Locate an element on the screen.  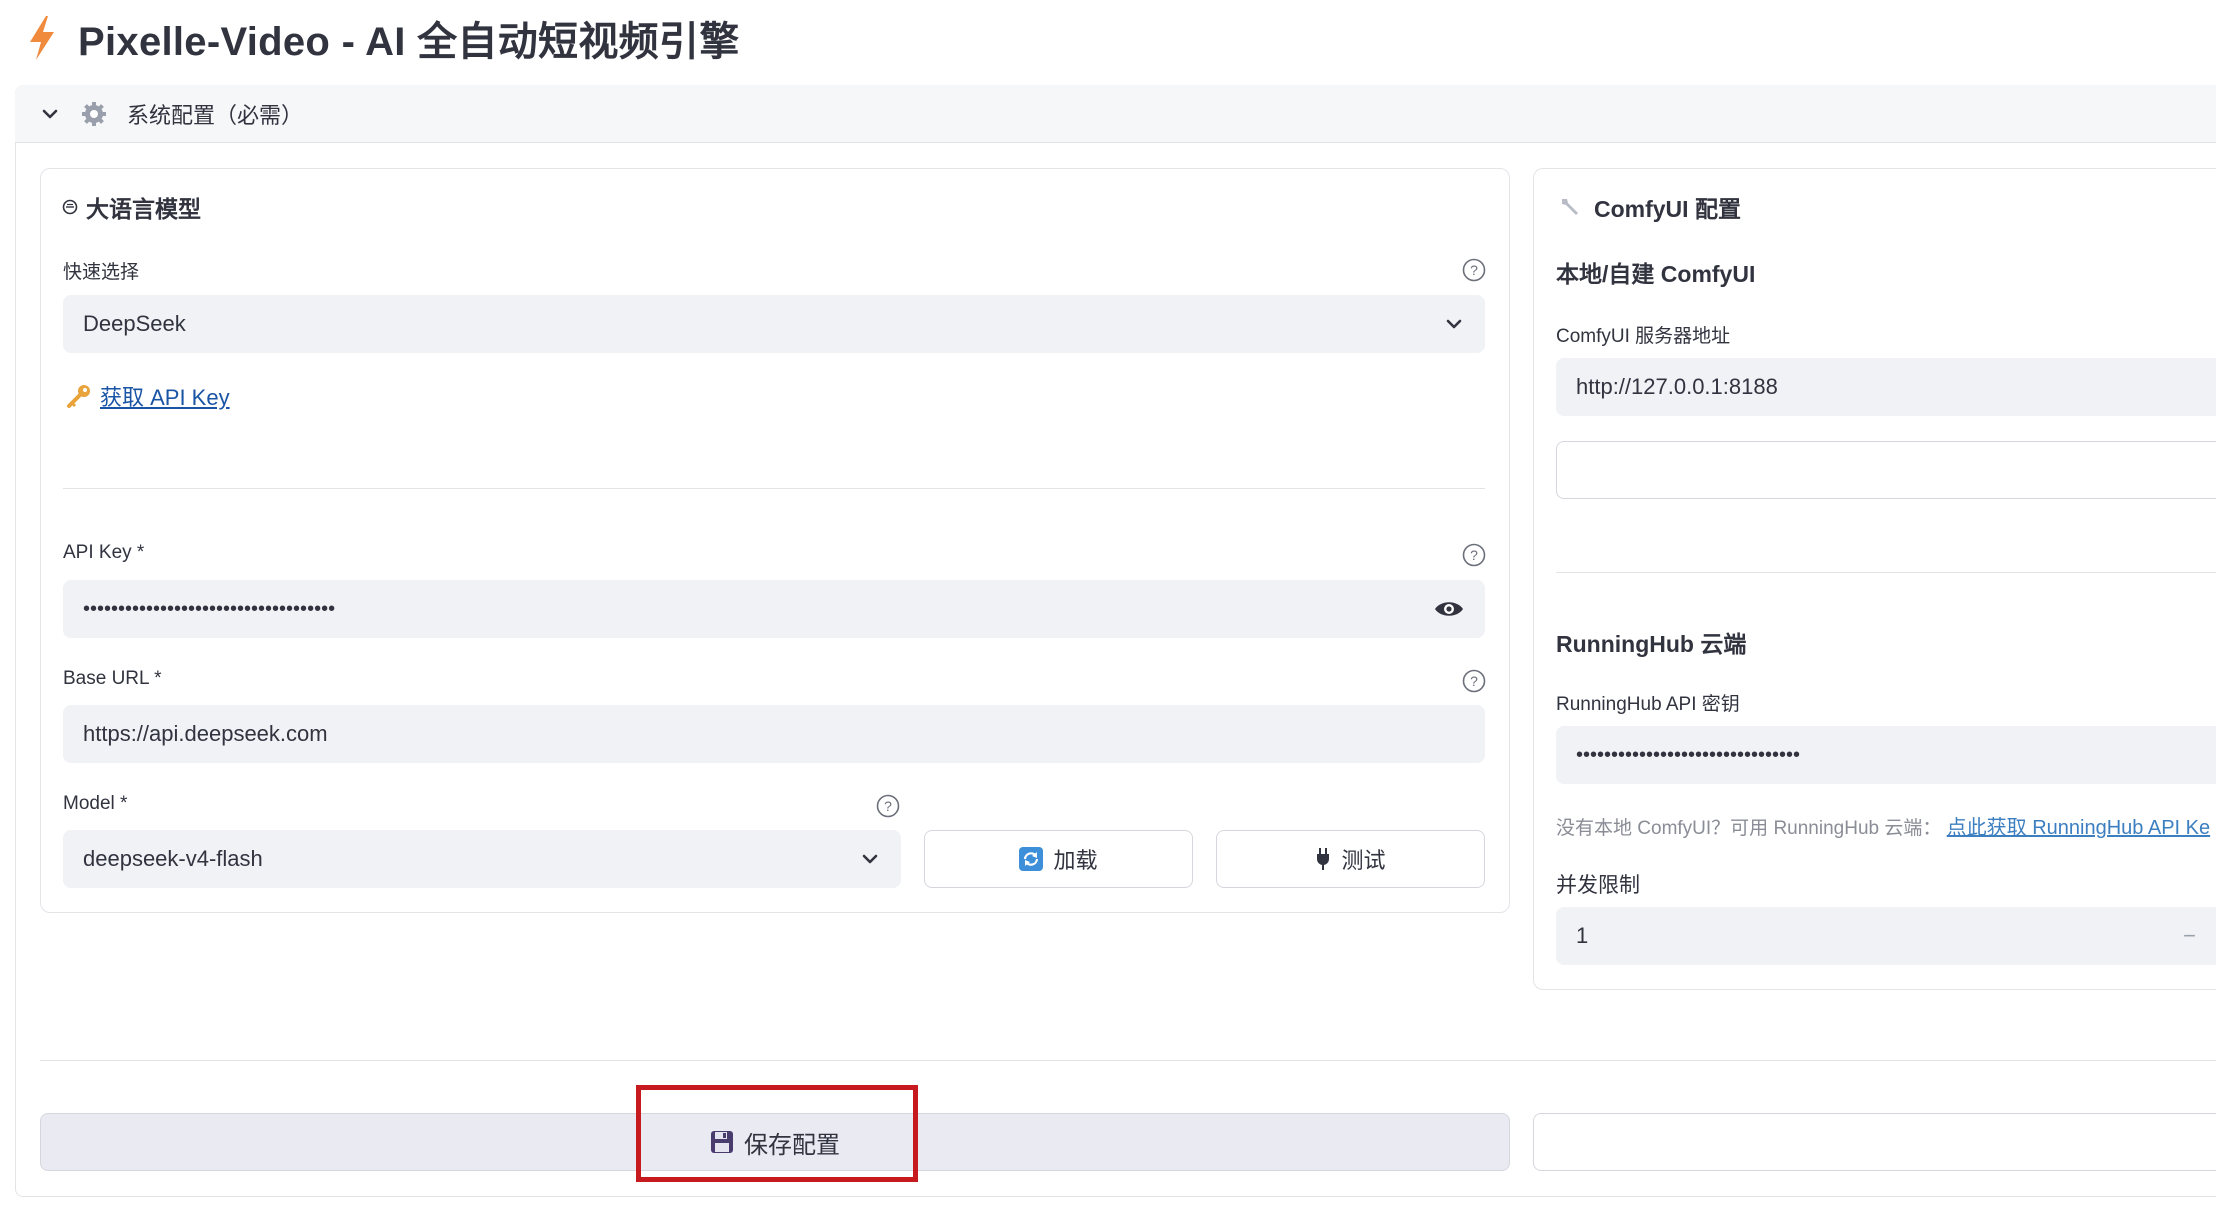
gear-icon is located at coordinates (94, 113).